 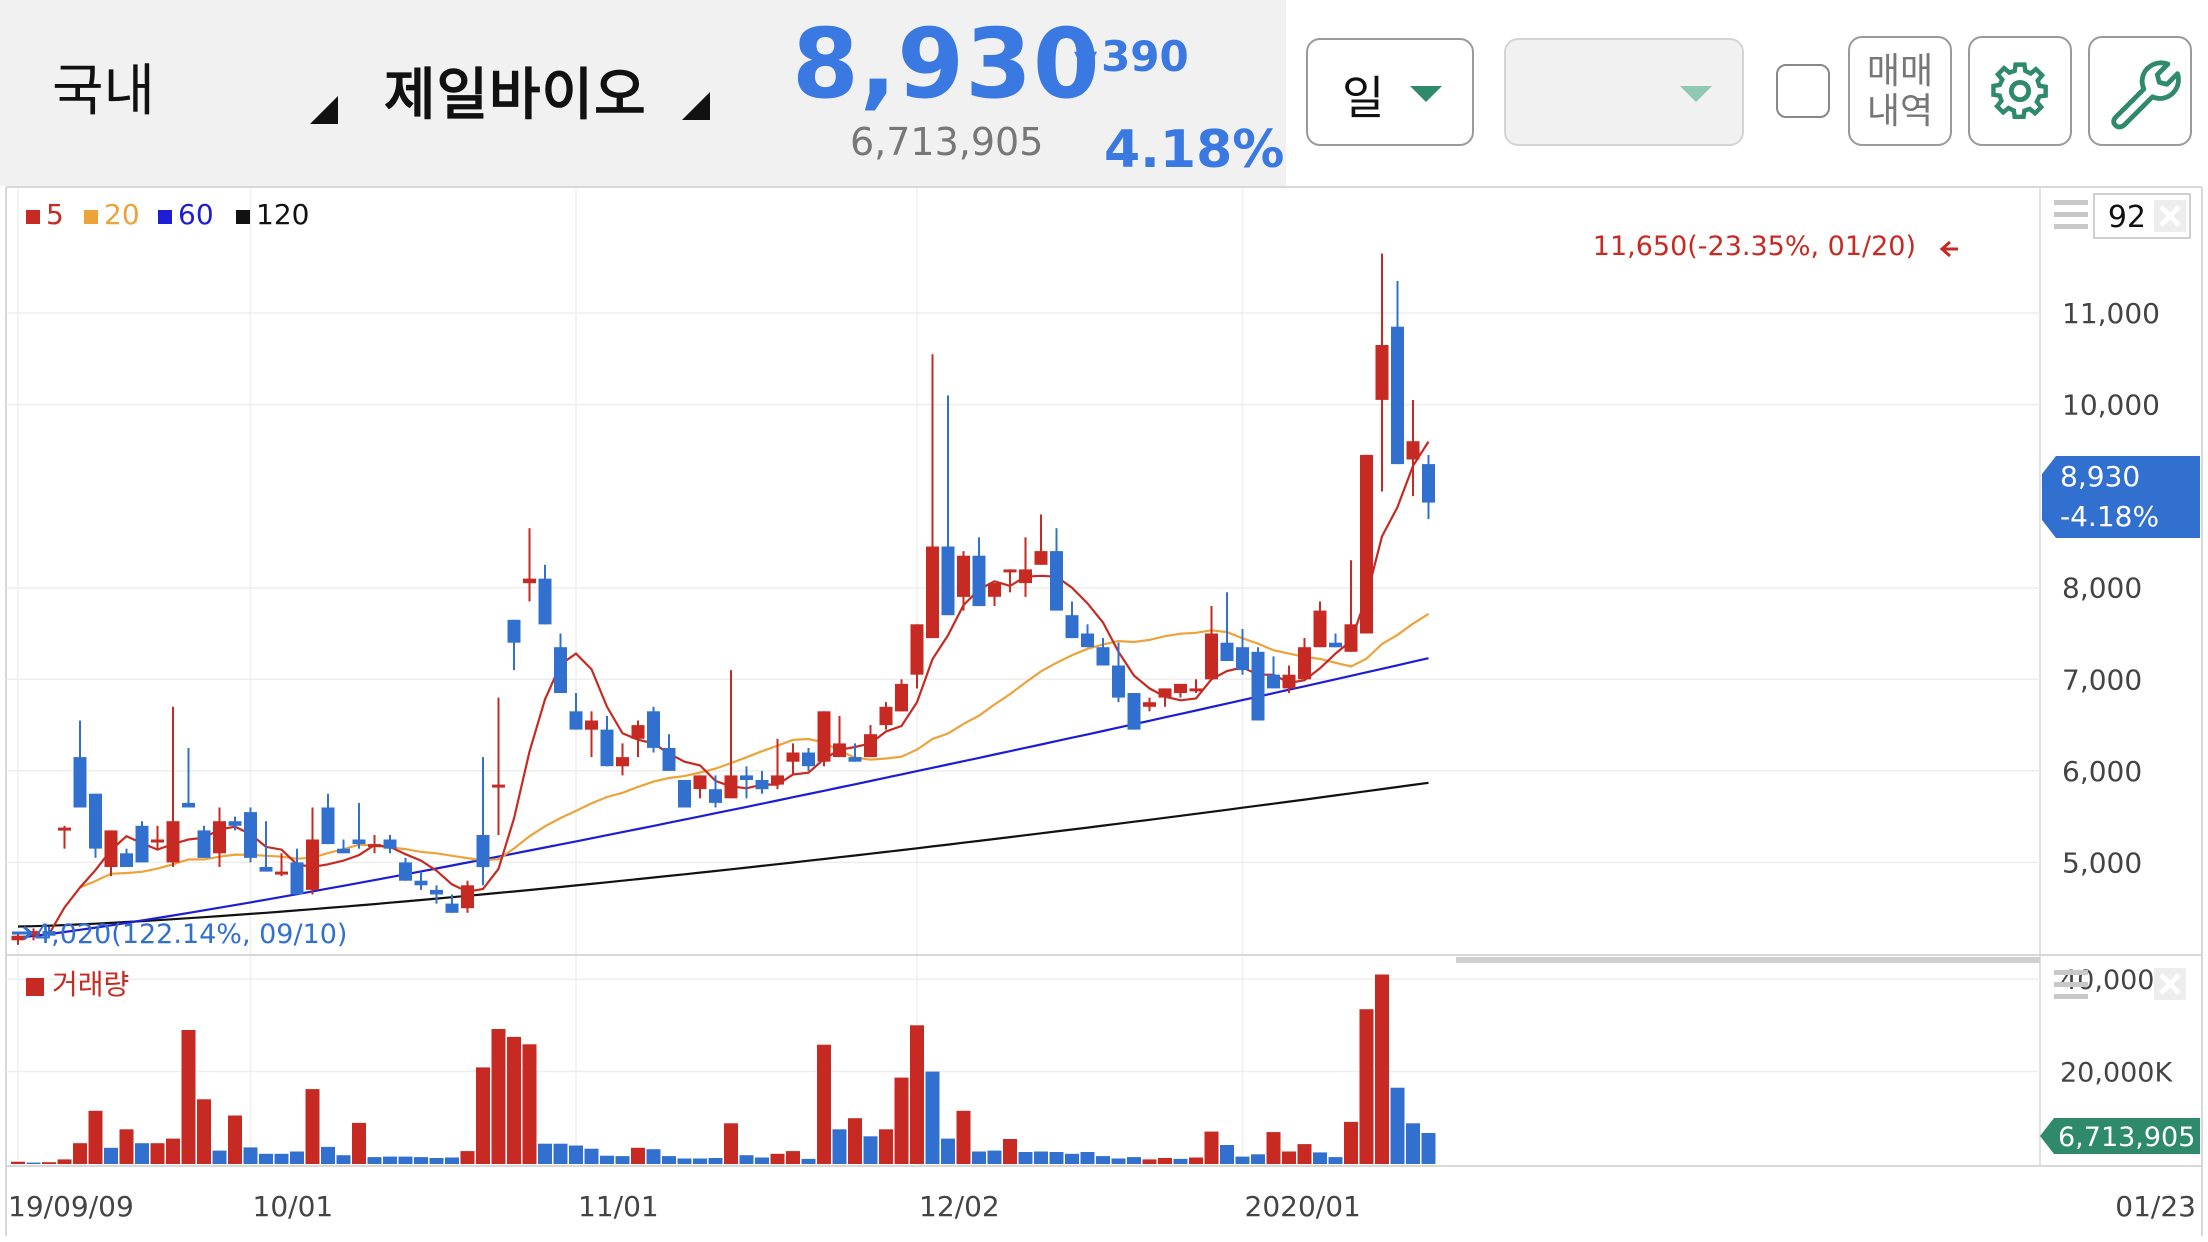 I want to click on wrench-icon, so click(x=2146, y=95).